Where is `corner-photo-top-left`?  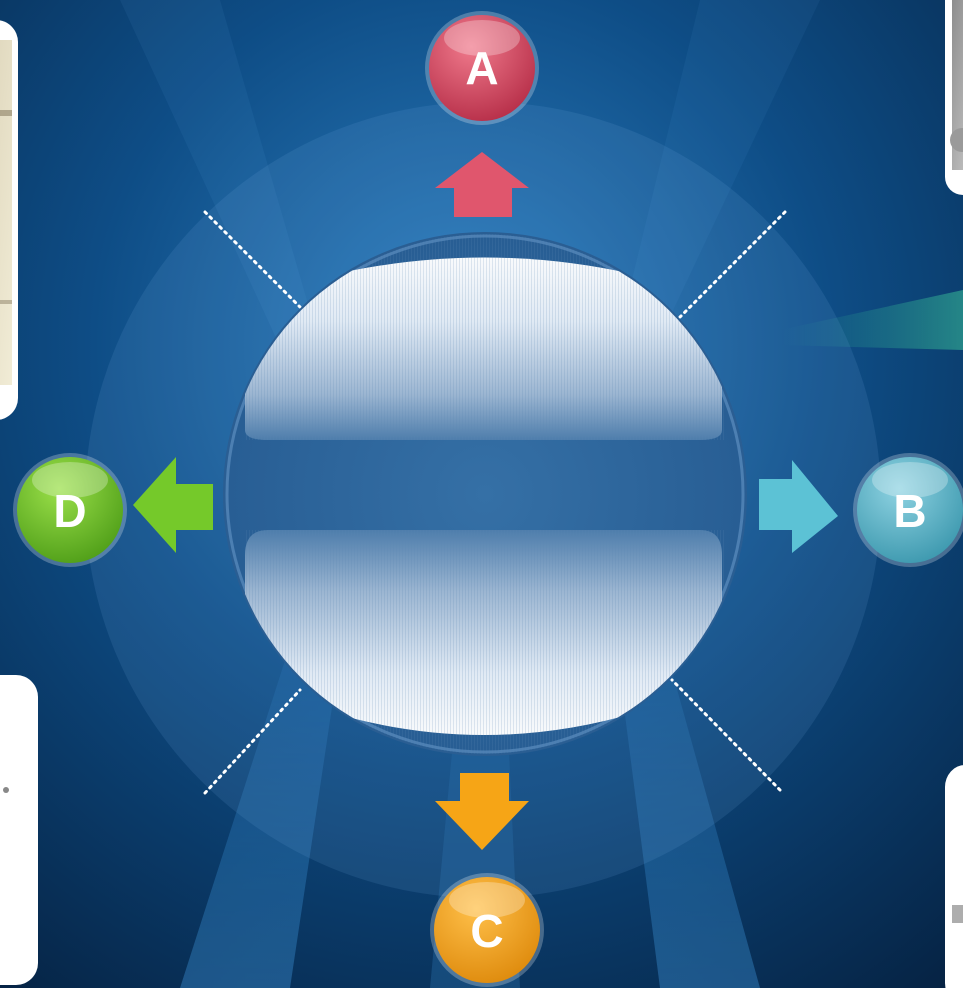 corner-photo-top-left is located at coordinates (9, 220).